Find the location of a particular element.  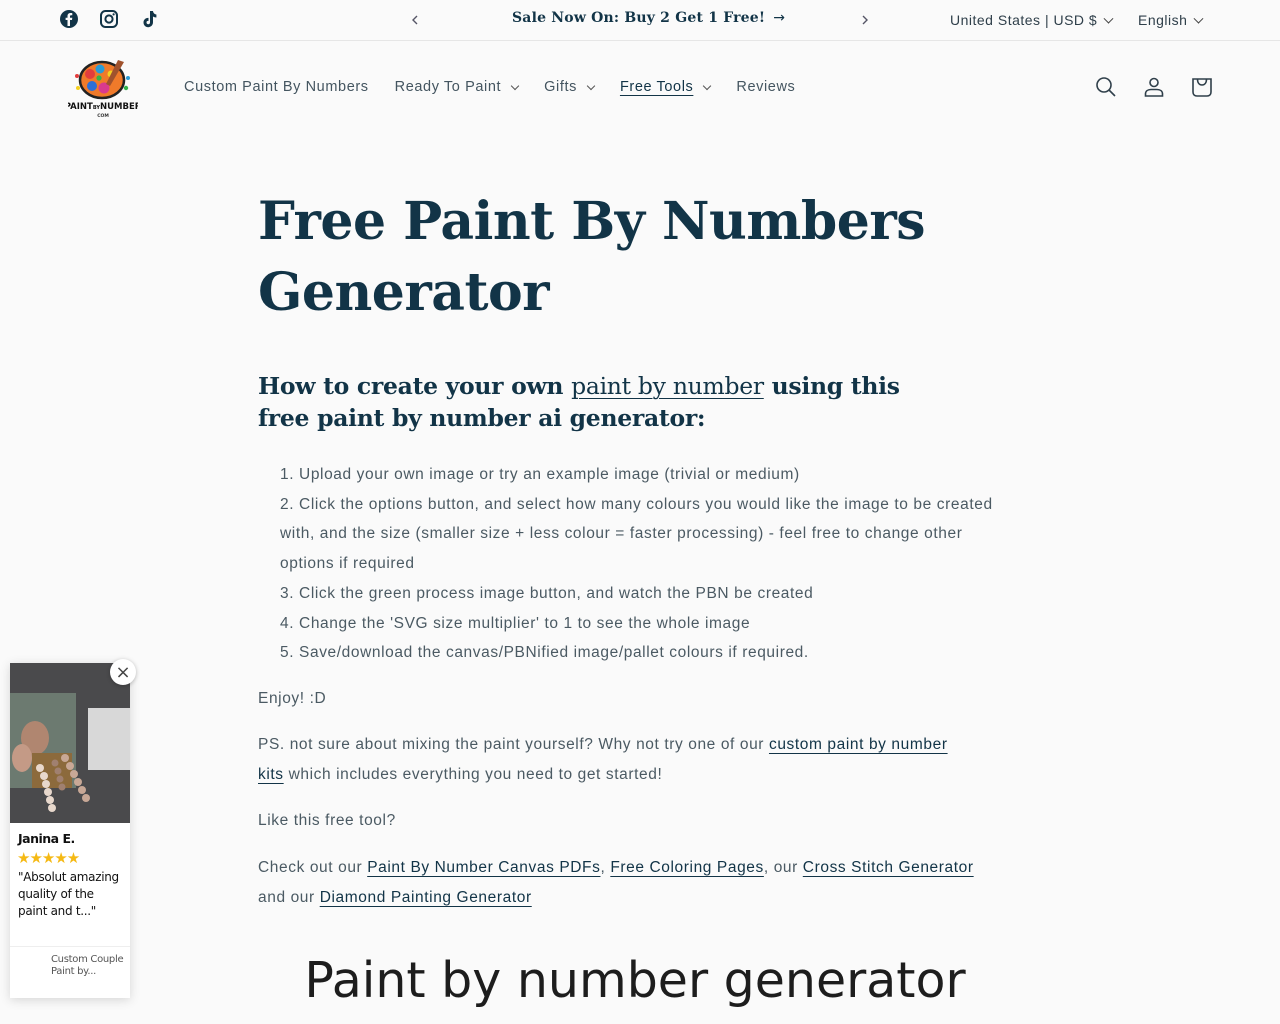

coloring-pages-link: Free Coloring Pages is located at coordinates (687, 867).